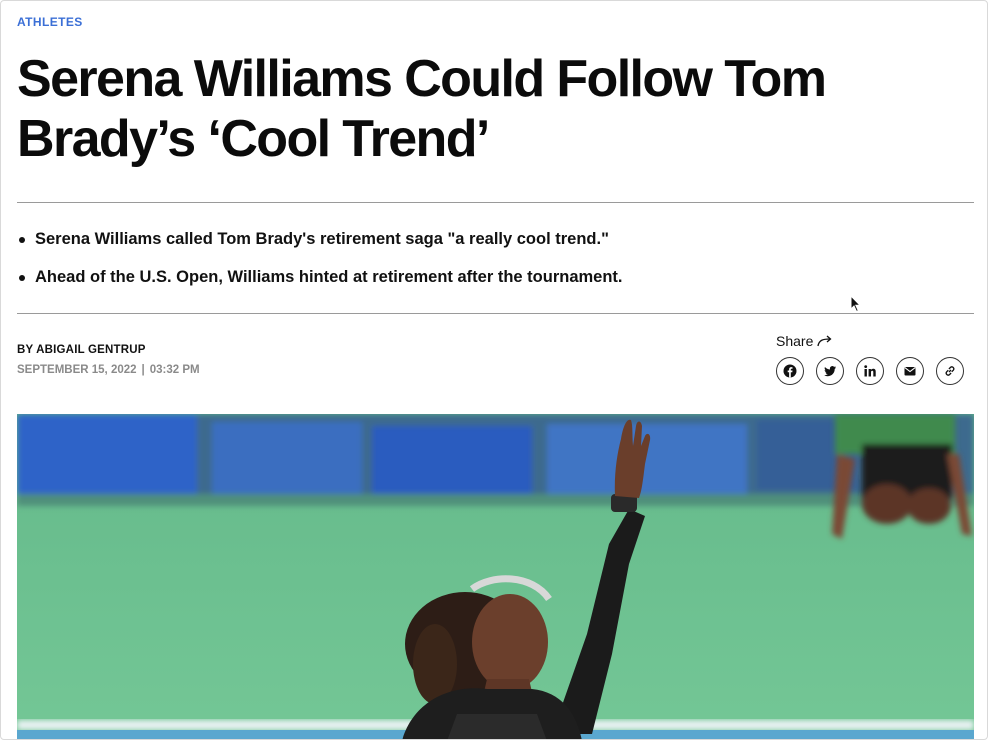 The image size is (988, 740). I want to click on linkedin-icon, so click(870, 371).